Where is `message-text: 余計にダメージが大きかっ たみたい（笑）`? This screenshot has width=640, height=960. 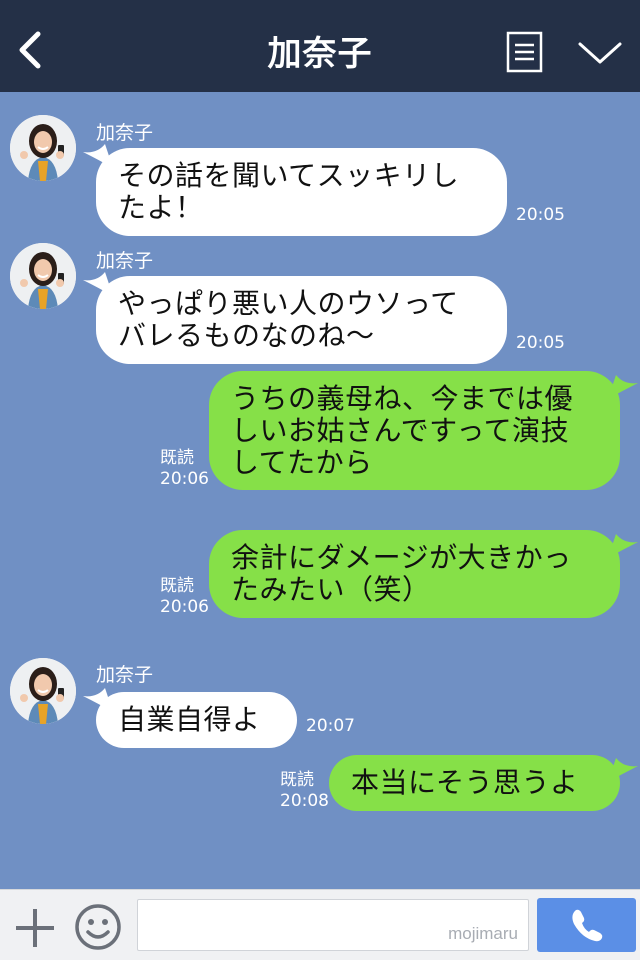 message-text: 余計にダメージが大きかっ たみたい（笑） is located at coordinates (401, 573).